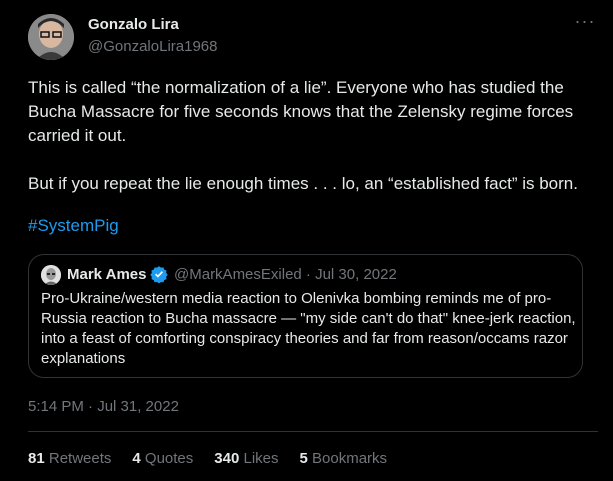 Image resolution: width=613 pixels, height=481 pixels. What do you see at coordinates (152, 46) in the screenshot?
I see `author-handle: @GonzaloLira1968` at bounding box center [152, 46].